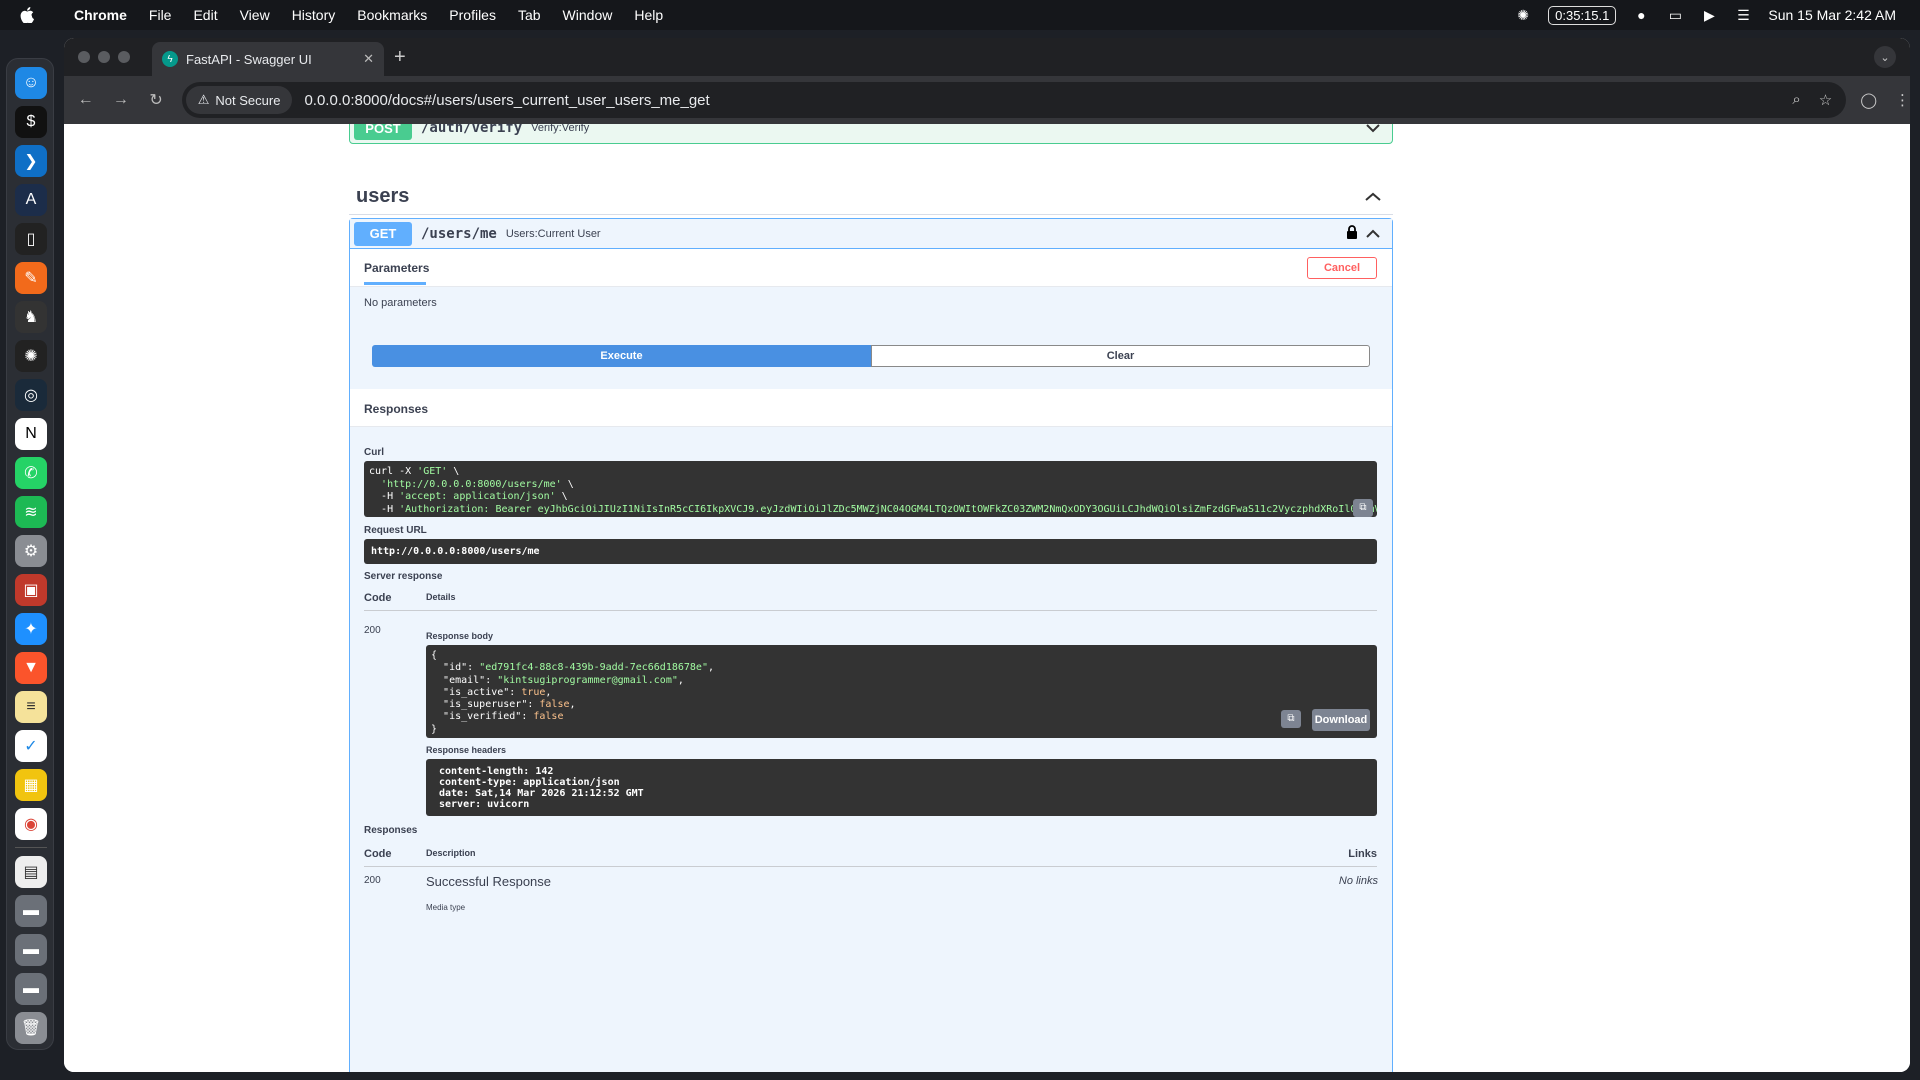 The width and height of the screenshot is (1920, 1080). Describe the element at coordinates (1120, 356) in the screenshot. I see `clear-button: Clear` at that location.